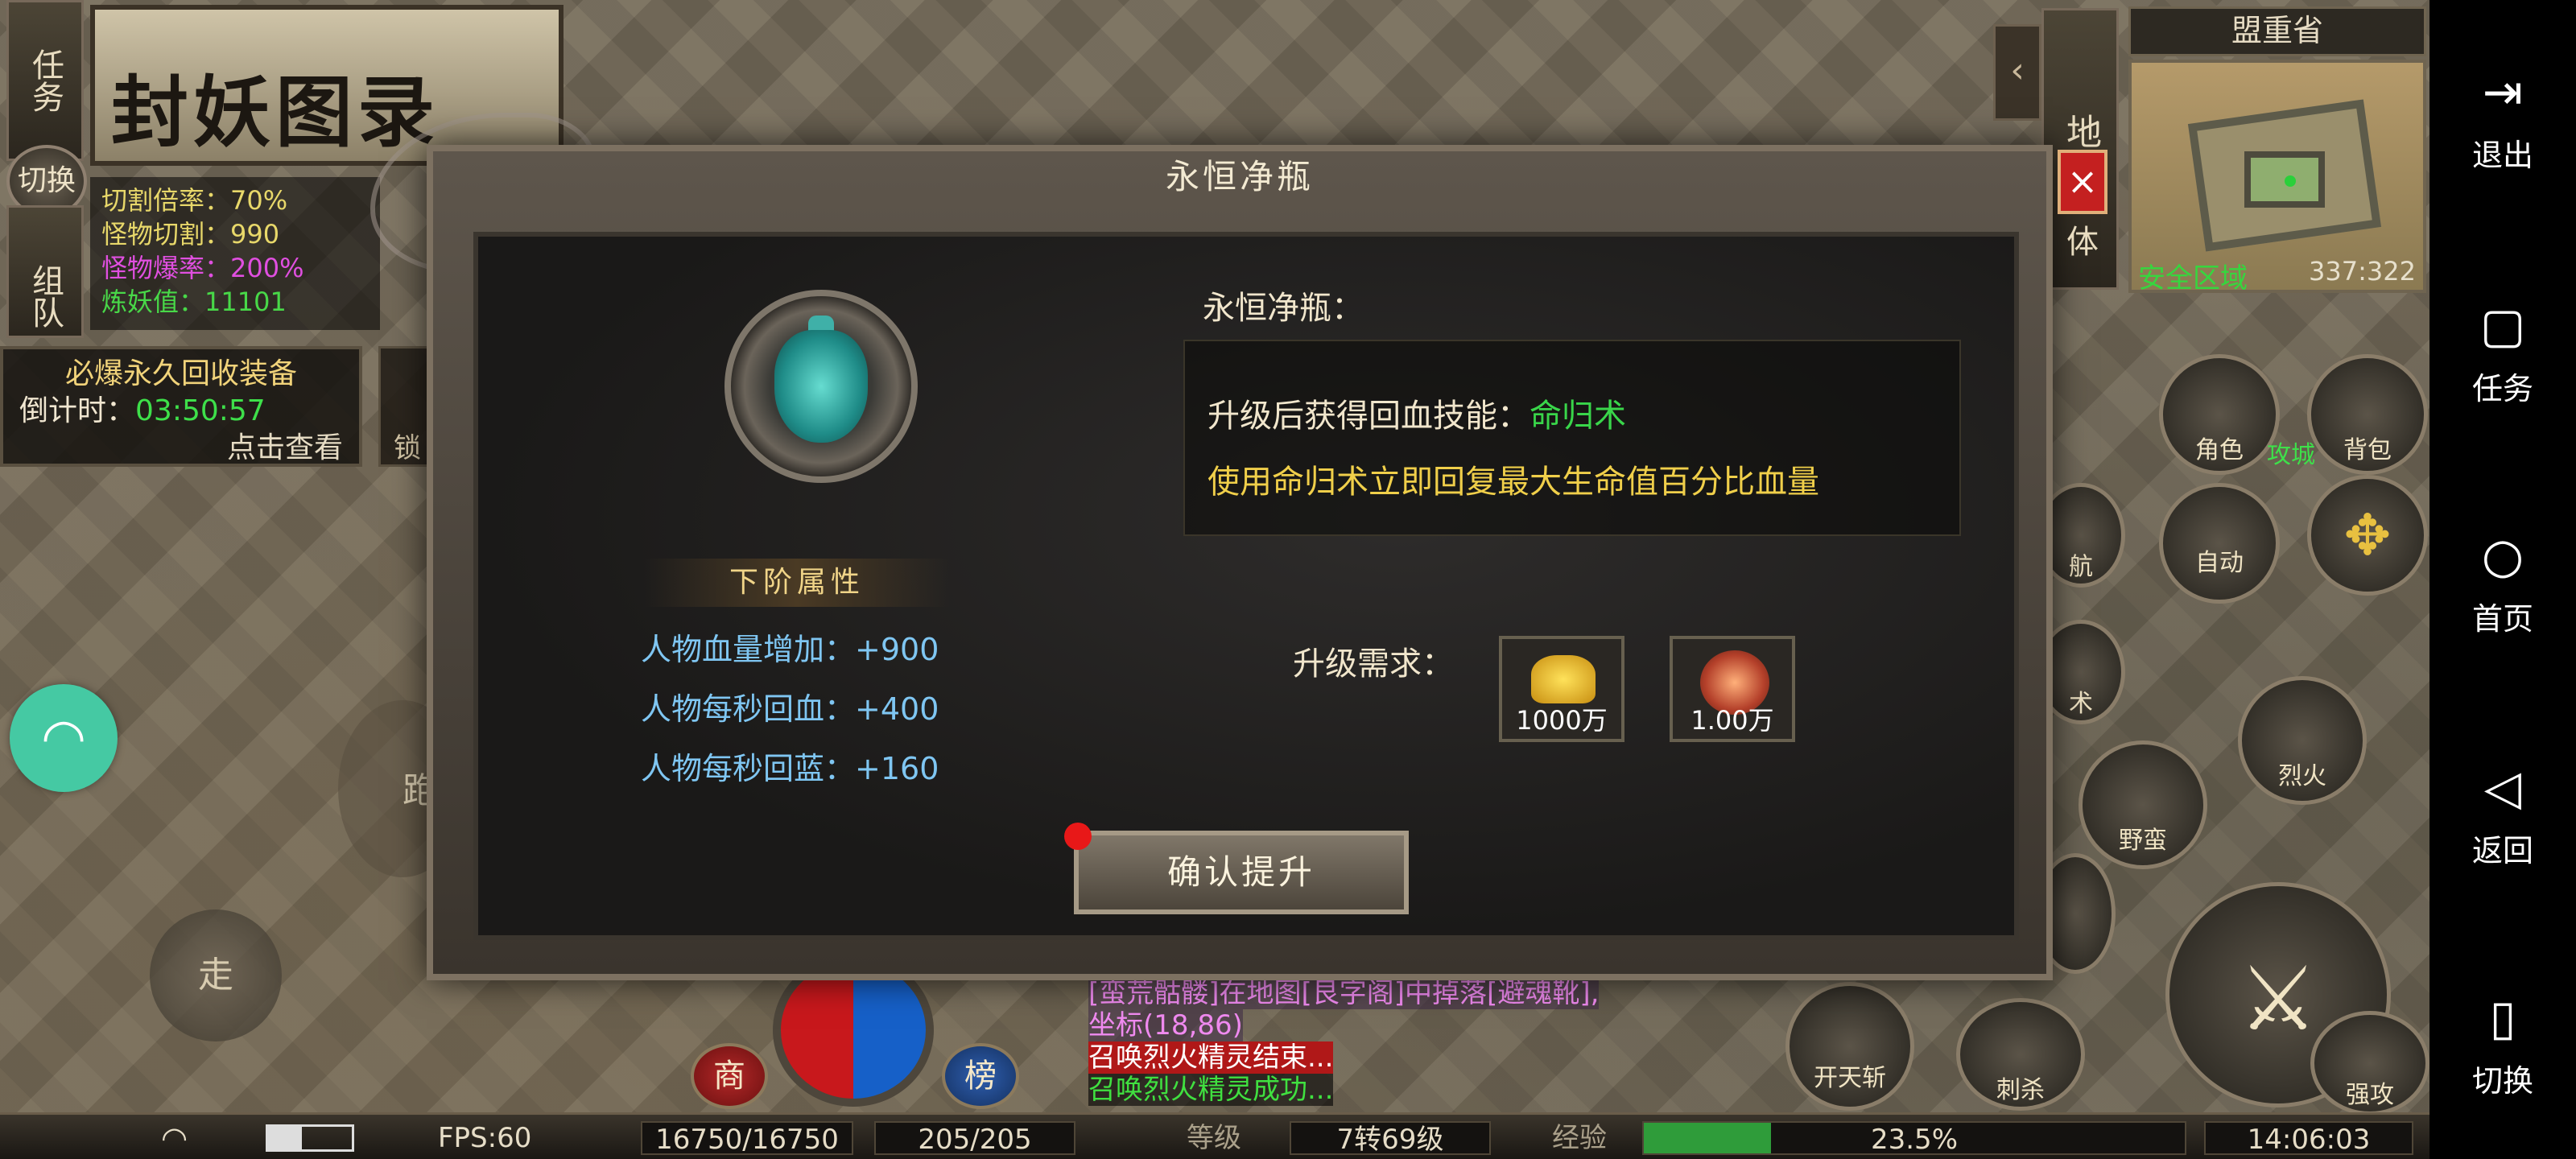  Describe the element at coordinates (2290, 181) in the screenshot. I see `player-marker-icon` at that location.